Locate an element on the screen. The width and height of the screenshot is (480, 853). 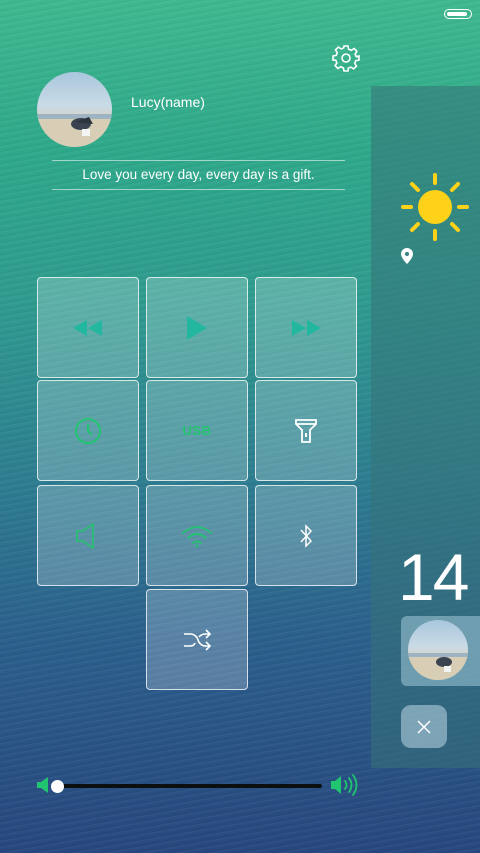
power-button is located at coordinates (88, 430).